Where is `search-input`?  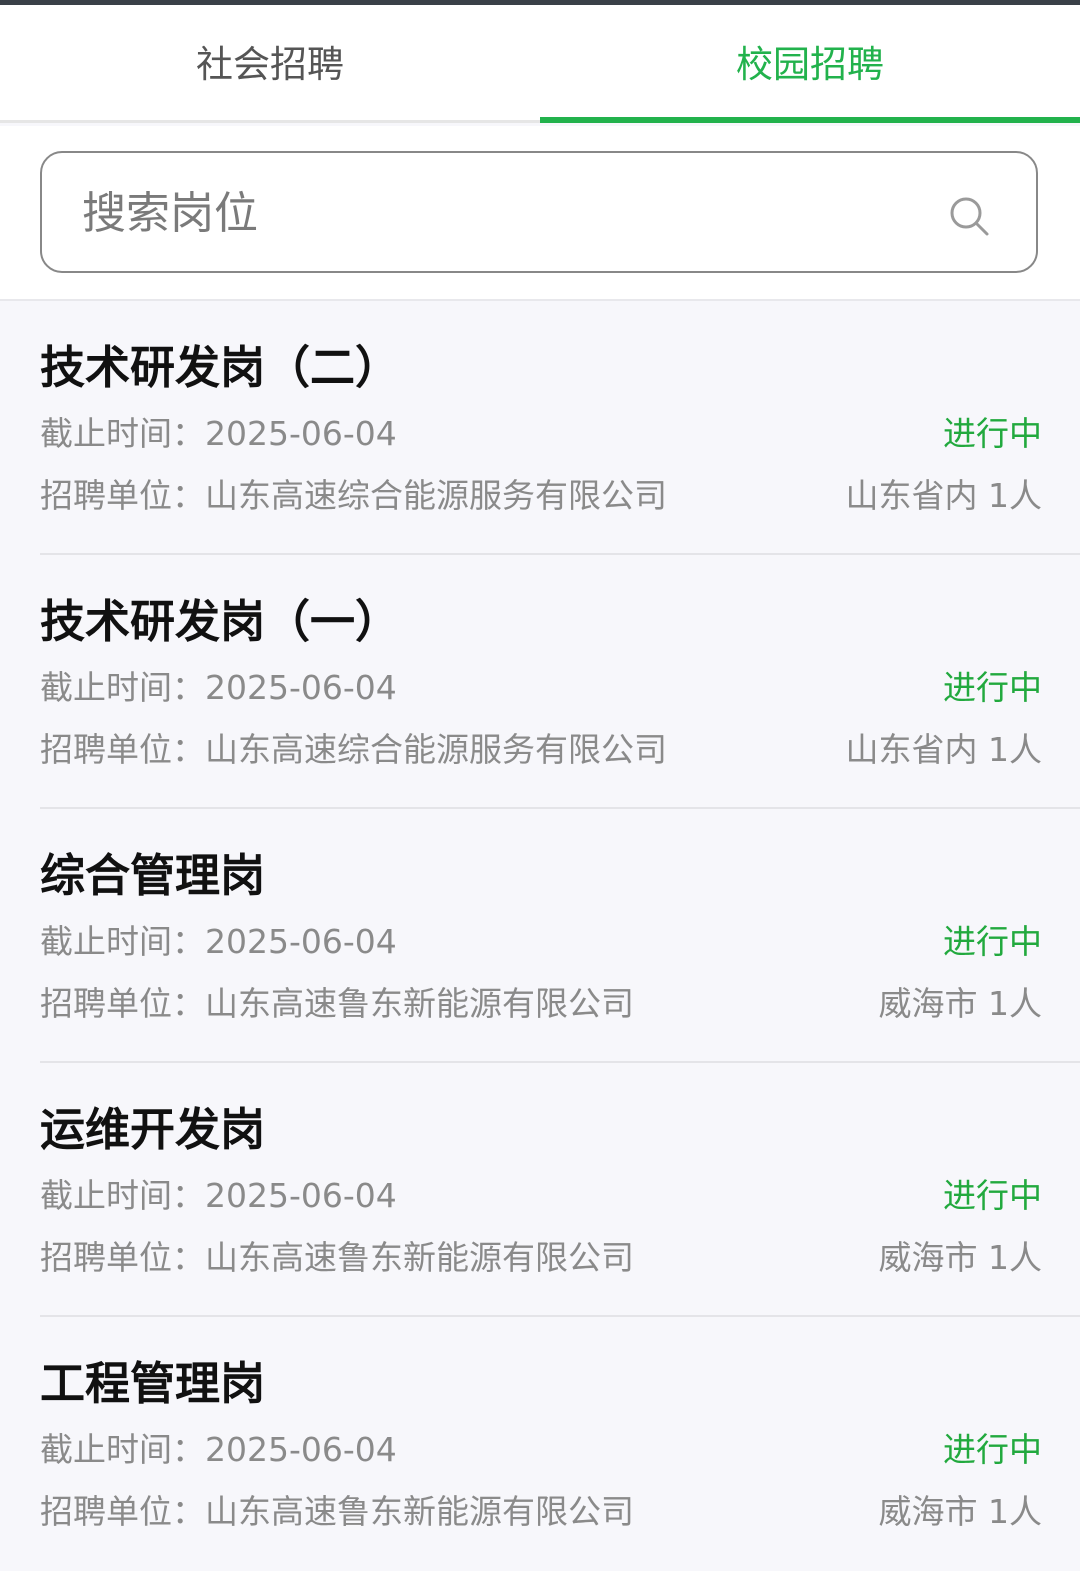 search-input is located at coordinates (492, 213).